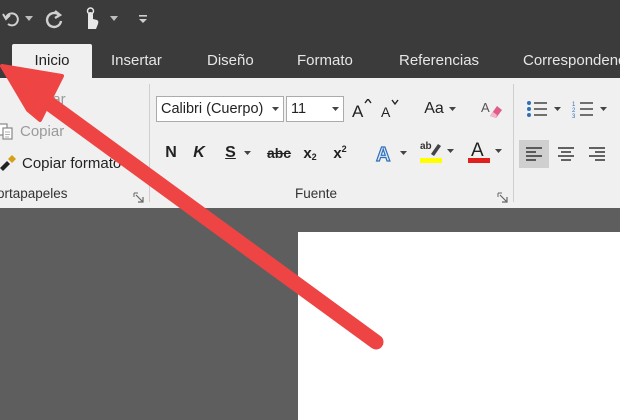 Image resolution: width=620 pixels, height=420 pixels. I want to click on grow-font-icon: A, so click(362, 109).